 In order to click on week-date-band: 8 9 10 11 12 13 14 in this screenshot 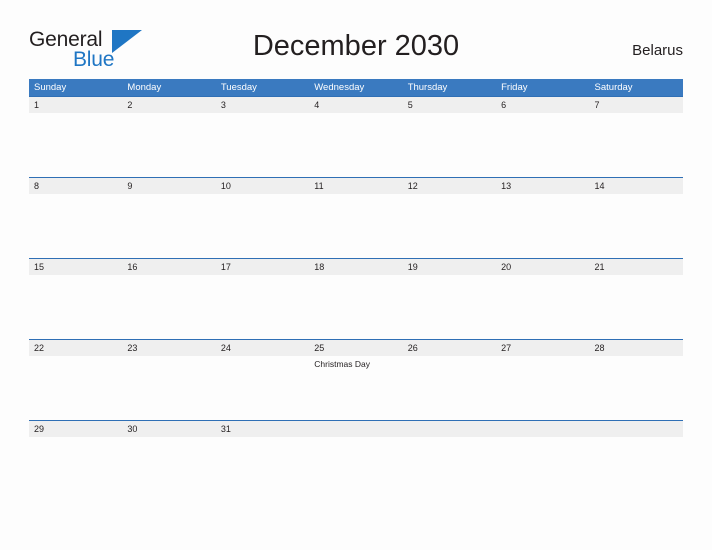, I will do `click(356, 185)`.